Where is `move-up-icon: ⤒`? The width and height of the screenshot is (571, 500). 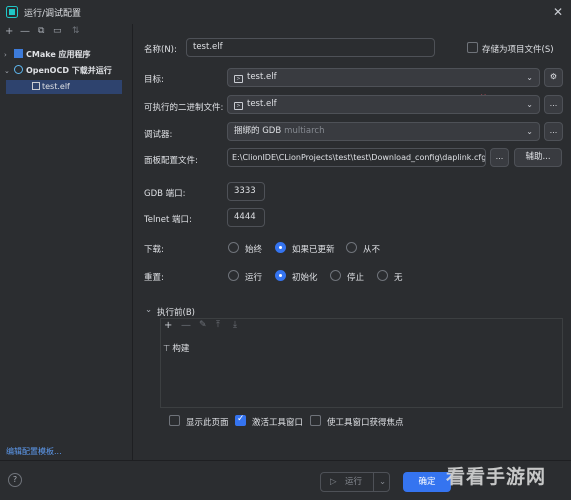 move-up-icon: ⤒ is located at coordinates (218, 325).